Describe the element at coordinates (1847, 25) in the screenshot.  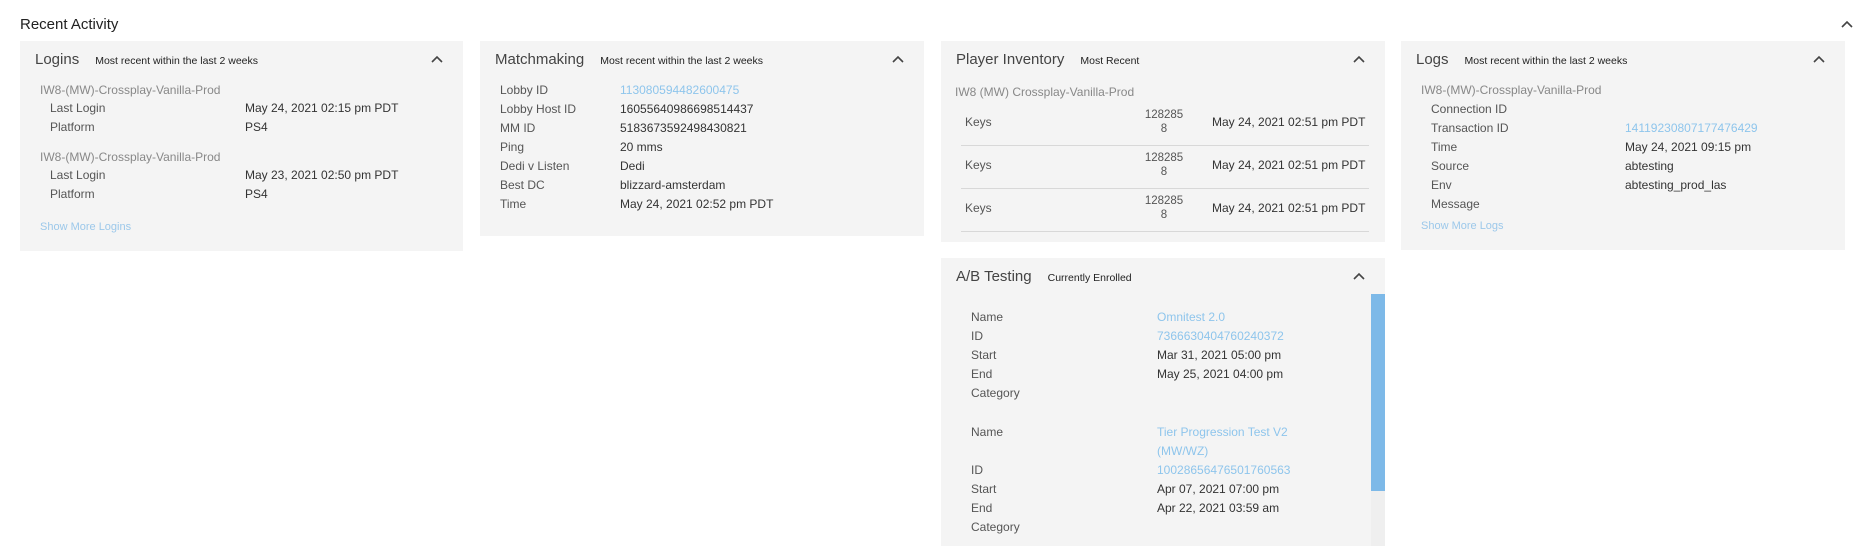
I see `collapse-all-chevron-up-icon` at that location.